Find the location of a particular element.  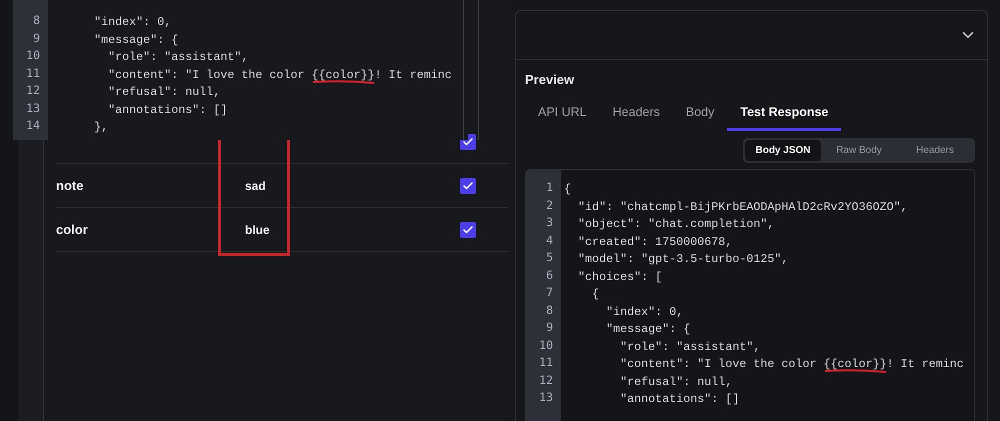

scrollbar is located at coordinates (471, 70).